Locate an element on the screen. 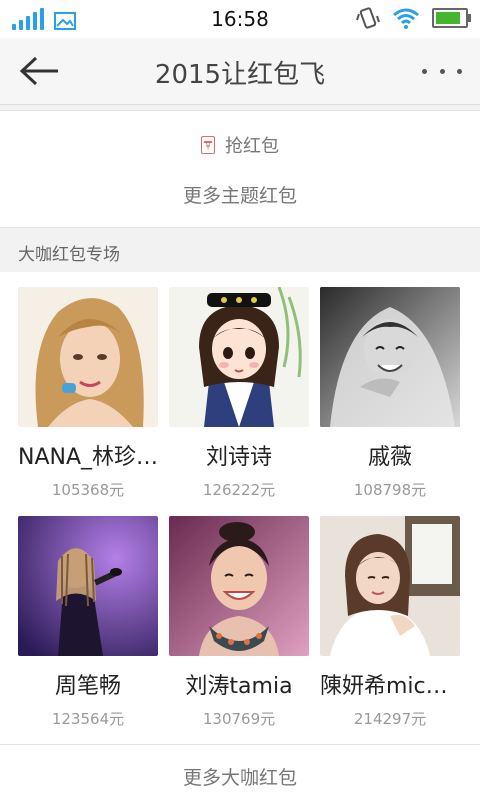  celebrity-card: 戚薇 108798元 is located at coordinates (390, 393).